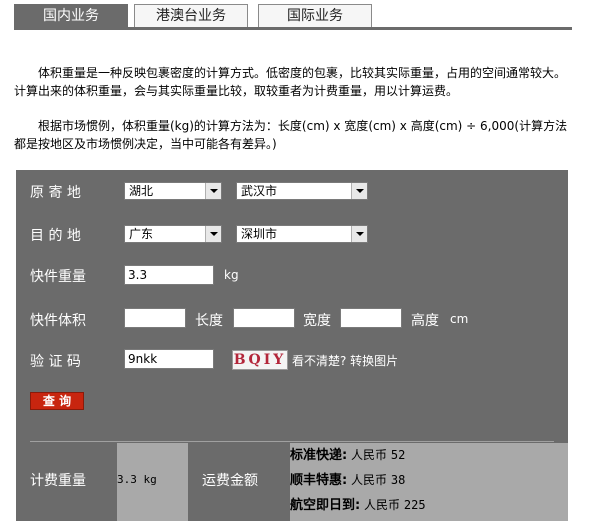 This screenshot has width=600, height=521. I want to click on destination-province-select: 广东, so click(173, 234).